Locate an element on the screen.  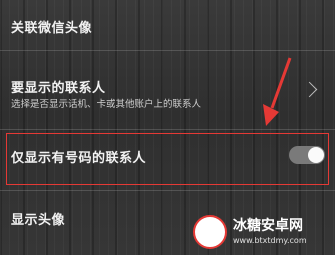
watermark-url: www.btxtdmy.com is located at coordinates (270, 240).